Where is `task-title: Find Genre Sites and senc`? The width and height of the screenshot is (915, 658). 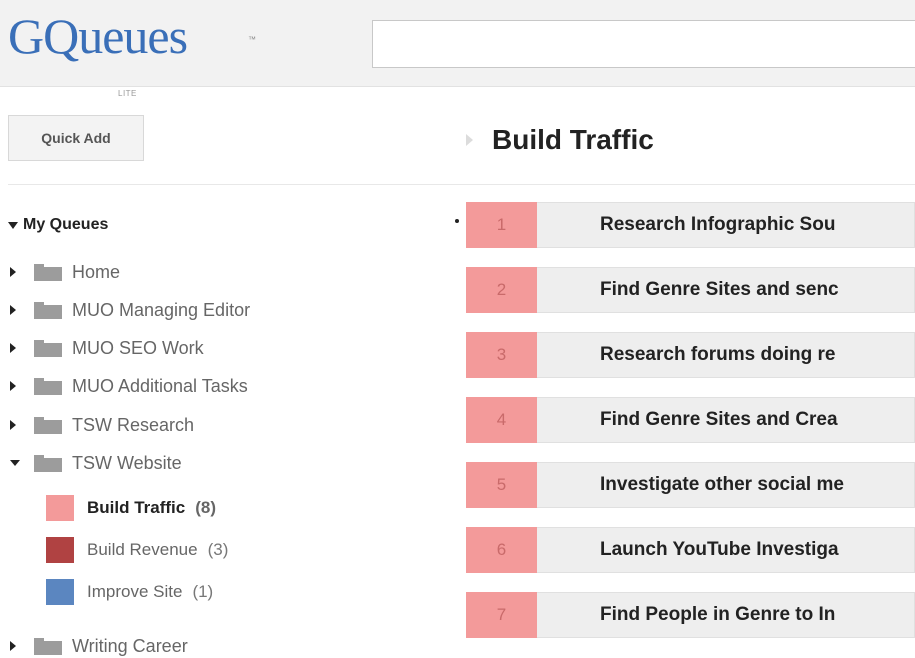
task-title: Find Genre Sites and senc is located at coordinates (719, 290).